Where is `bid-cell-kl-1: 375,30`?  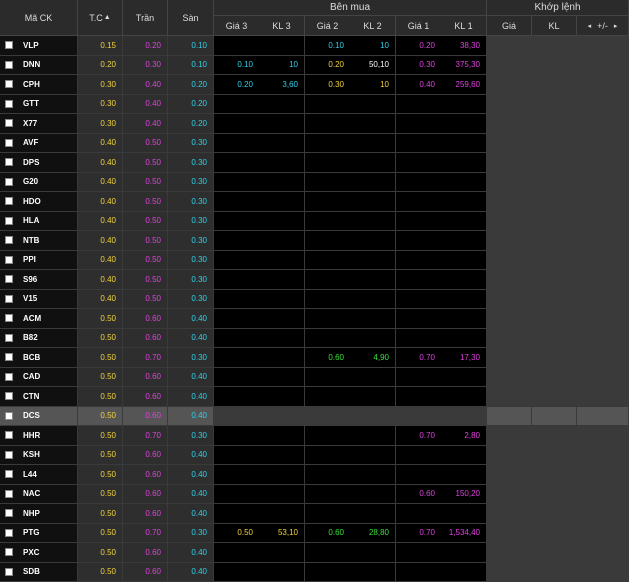 bid-cell-kl-1: 375,30 is located at coordinates (464, 65).